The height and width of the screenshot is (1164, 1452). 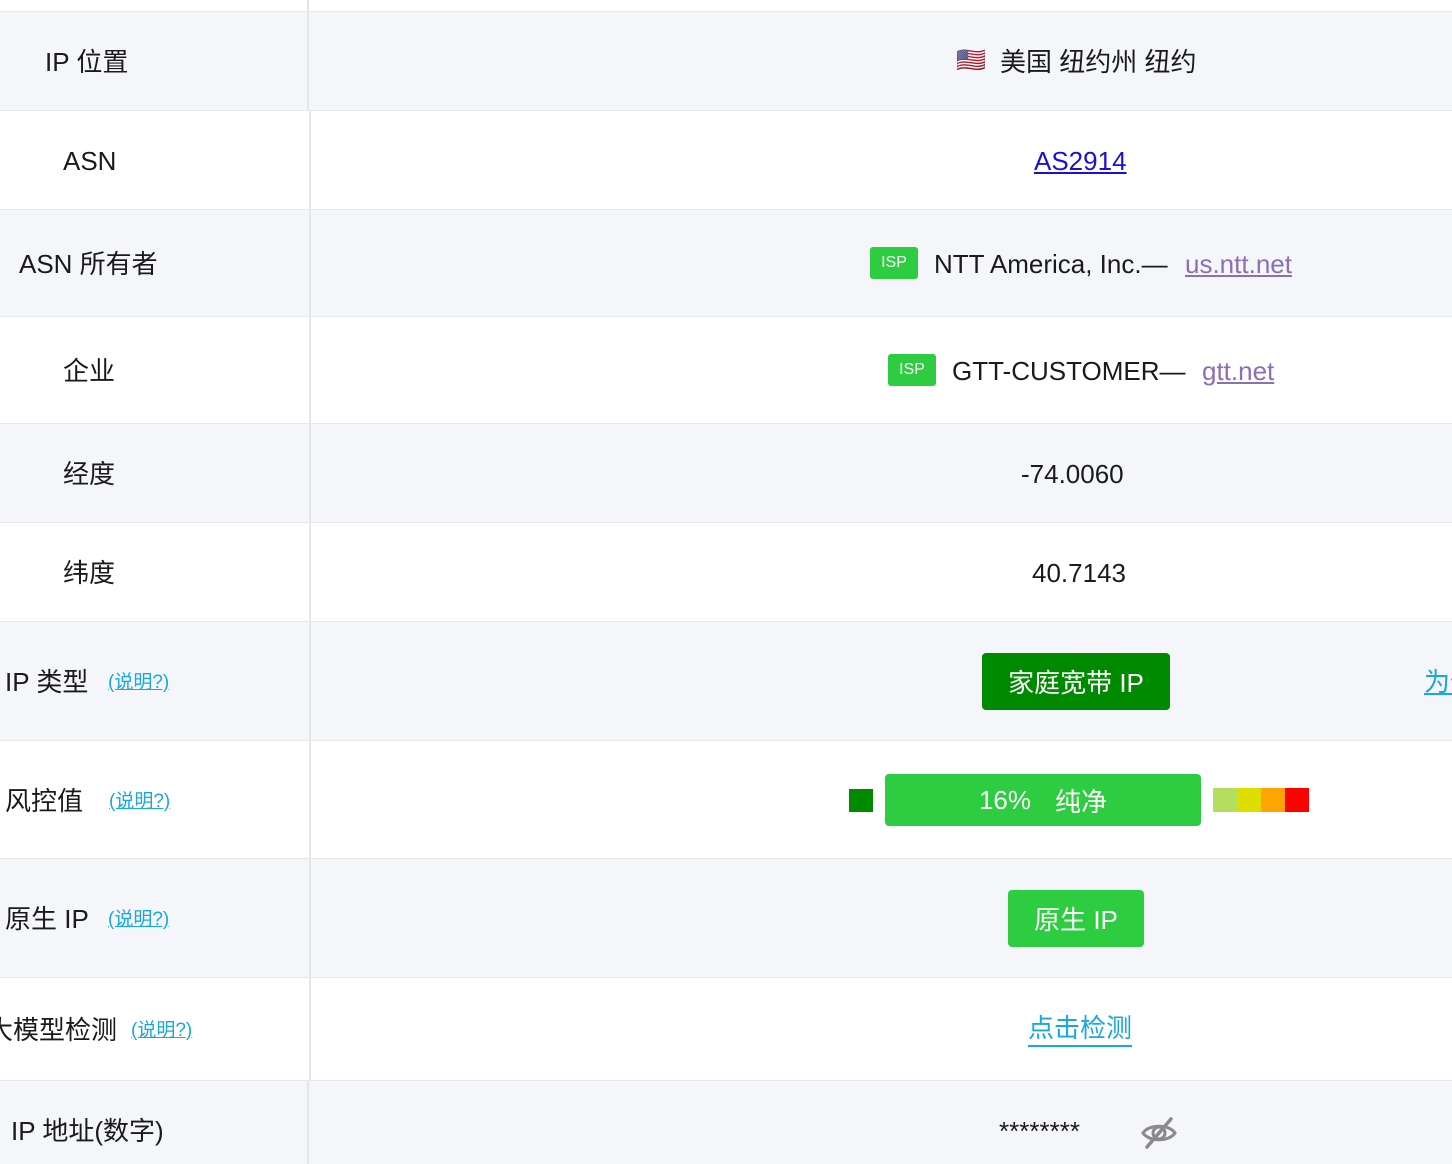 What do you see at coordinates (861, 800) in the screenshot?
I see `risk-scale-low-marker` at bounding box center [861, 800].